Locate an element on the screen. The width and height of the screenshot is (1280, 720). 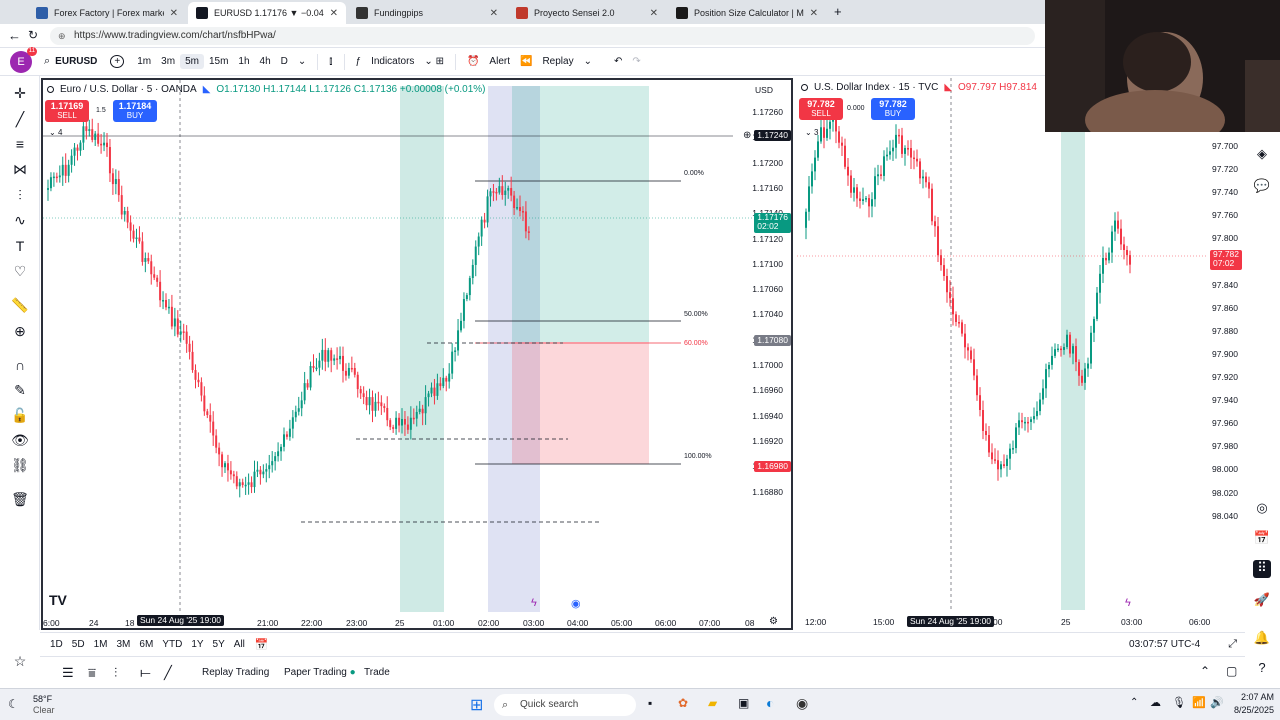
redo-icon: ↷ is located at coordinates (636, 61).